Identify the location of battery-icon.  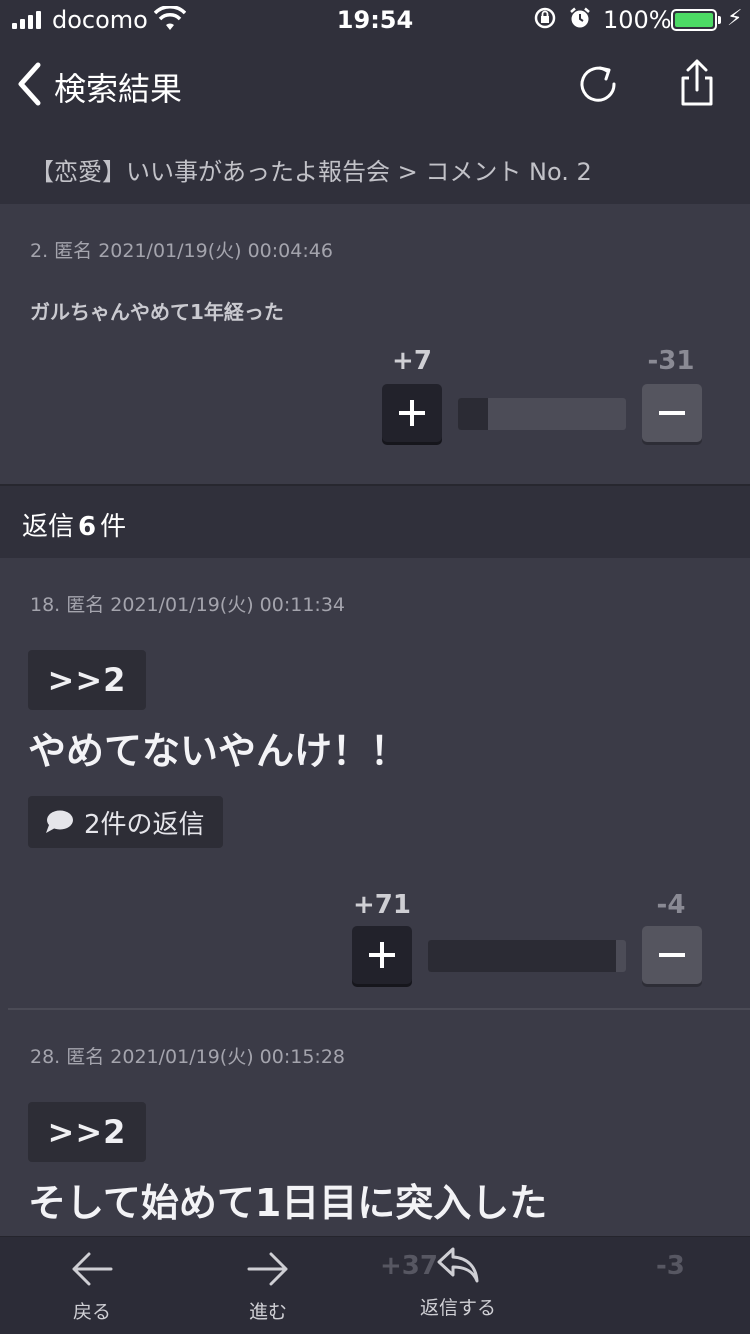
(696, 20).